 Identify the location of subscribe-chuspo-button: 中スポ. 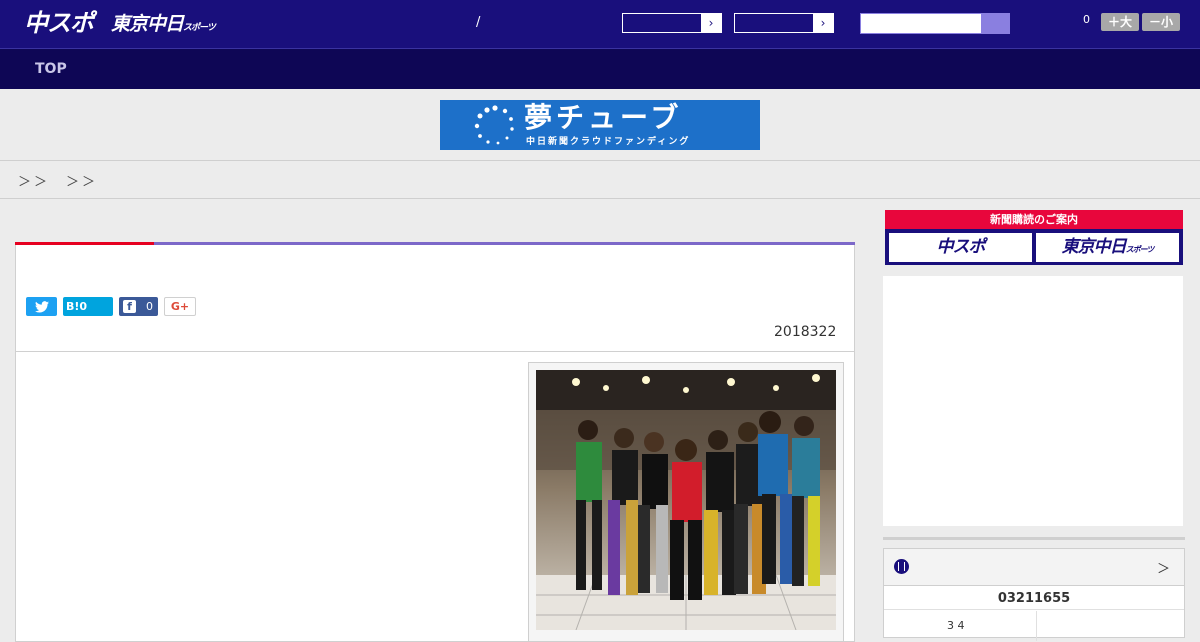
(960, 247).